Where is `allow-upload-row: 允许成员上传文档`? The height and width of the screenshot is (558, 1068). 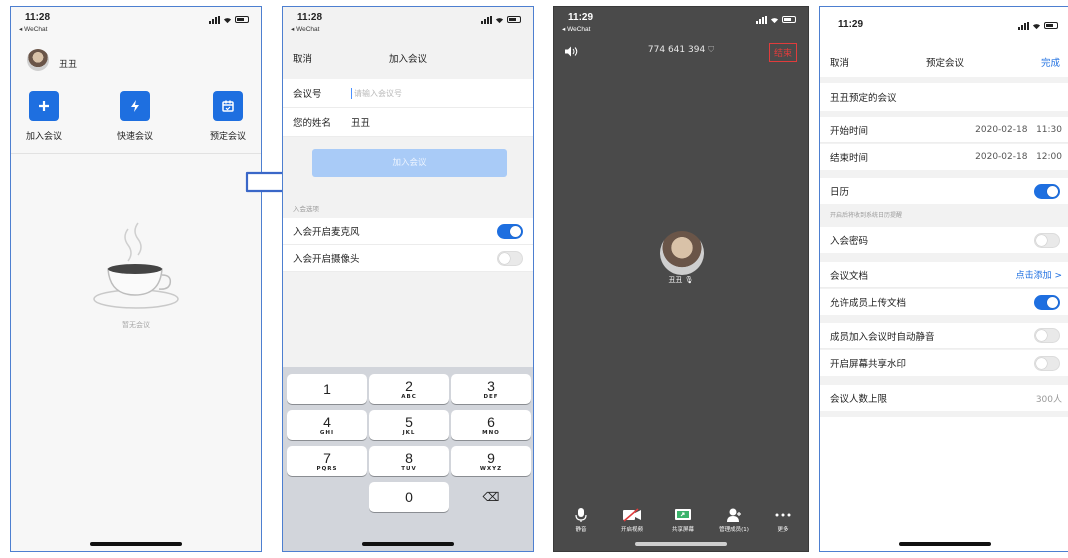
allow-upload-row: 允许成员上传文档 is located at coordinates (944, 302).